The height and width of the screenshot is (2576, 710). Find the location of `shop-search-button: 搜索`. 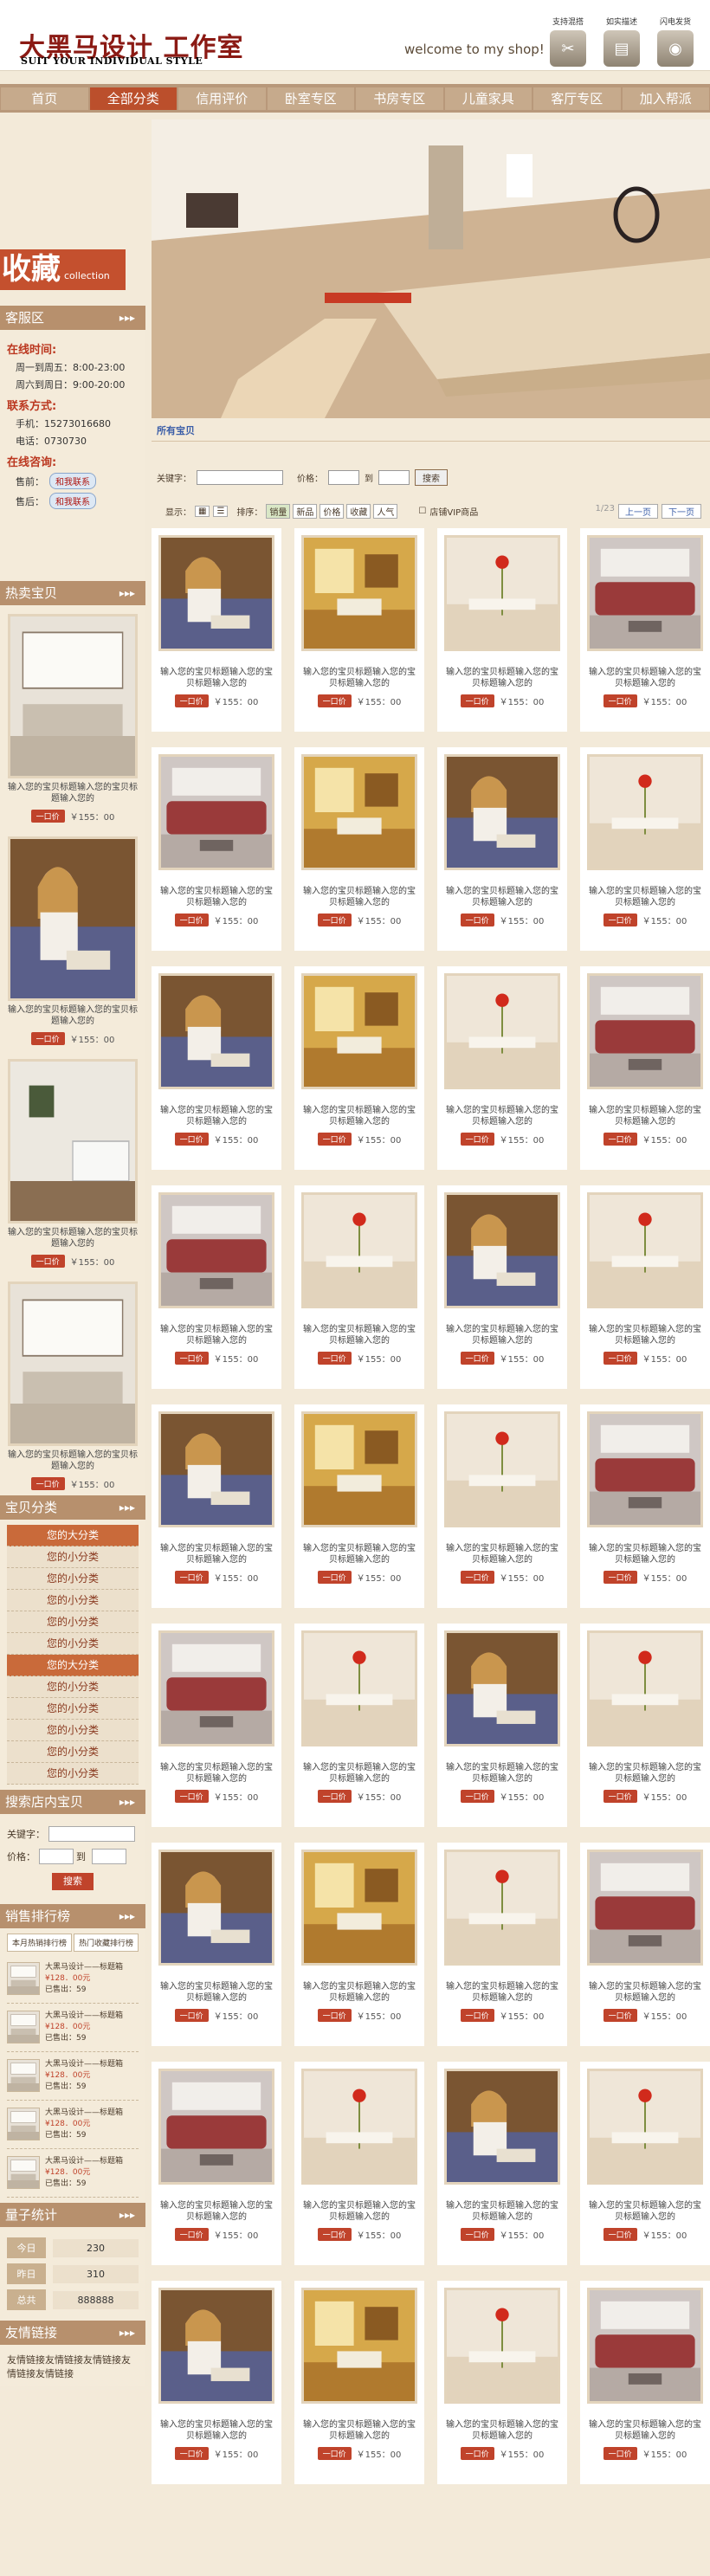

shop-search-button: 搜索 is located at coordinates (73, 1881).